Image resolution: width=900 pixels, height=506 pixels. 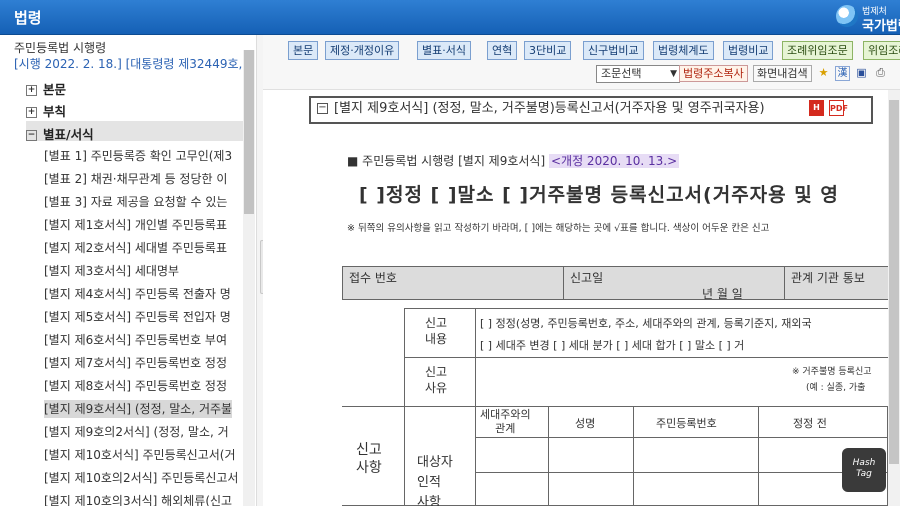 I want to click on reason-field: ※ 거주불명 등록신고 (예 : 실종, 가출, so click(x=687, y=382).